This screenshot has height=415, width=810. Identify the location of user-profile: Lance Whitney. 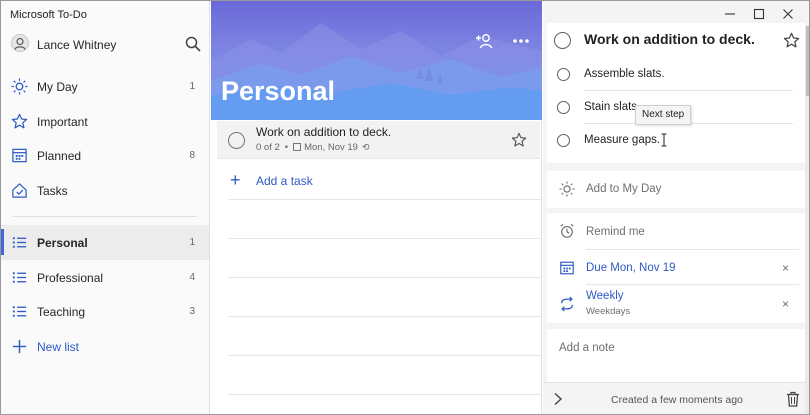
(105, 44).